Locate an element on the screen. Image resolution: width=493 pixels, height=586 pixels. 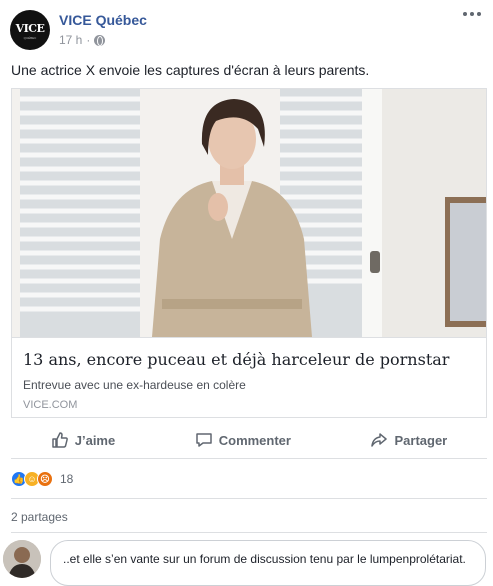
post-actions: J’aime Commenter Partager is located at coordinates (249, 440).